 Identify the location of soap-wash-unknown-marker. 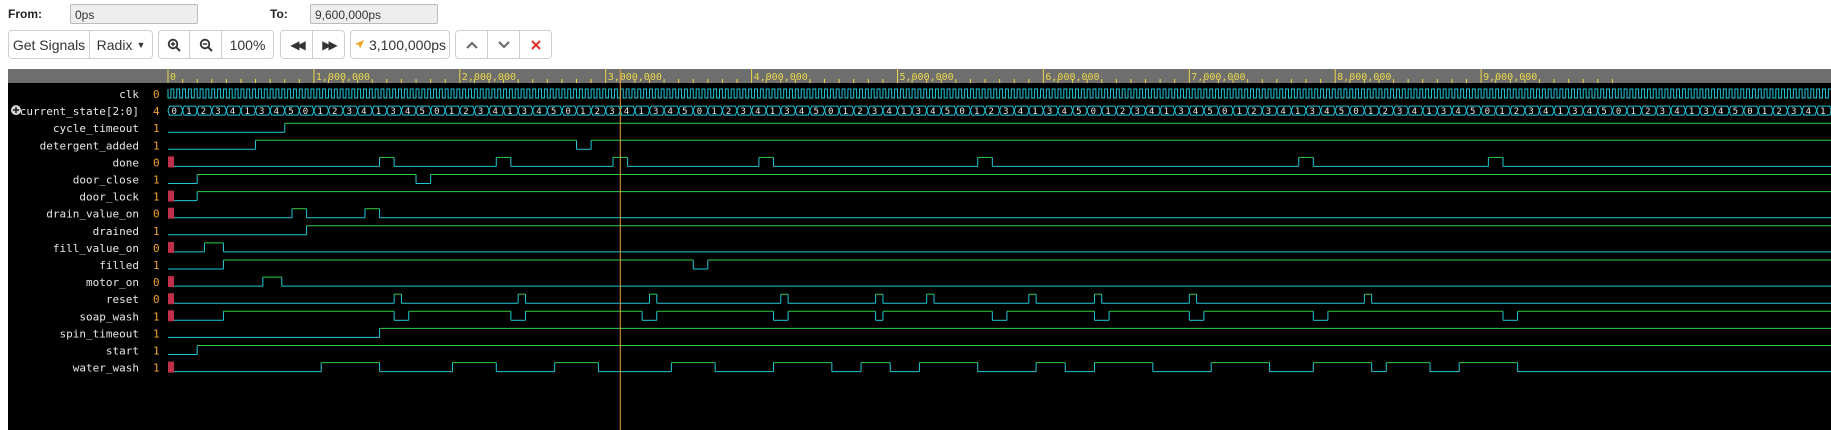
(171, 316).